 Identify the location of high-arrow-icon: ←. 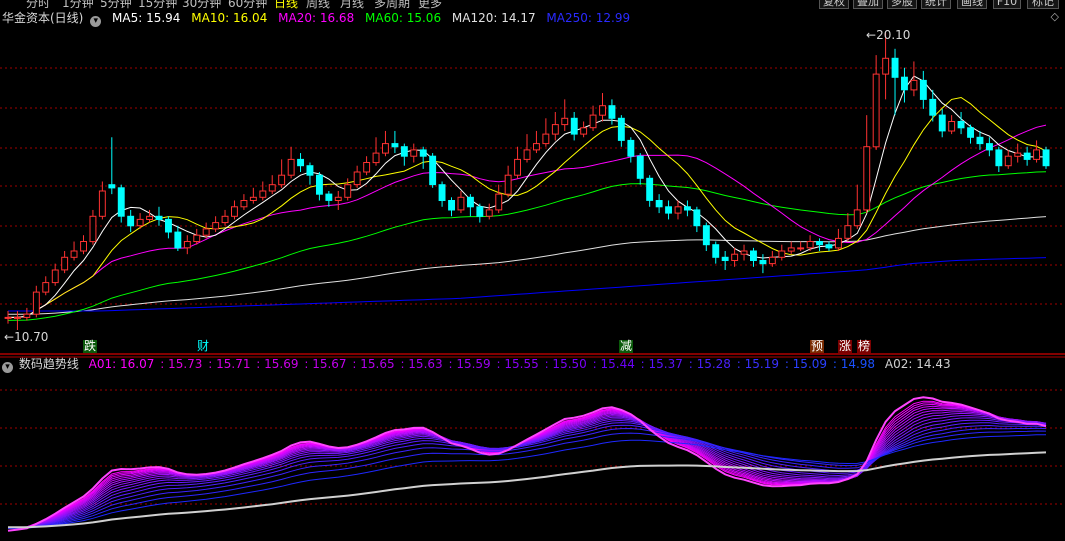
(871, 35).